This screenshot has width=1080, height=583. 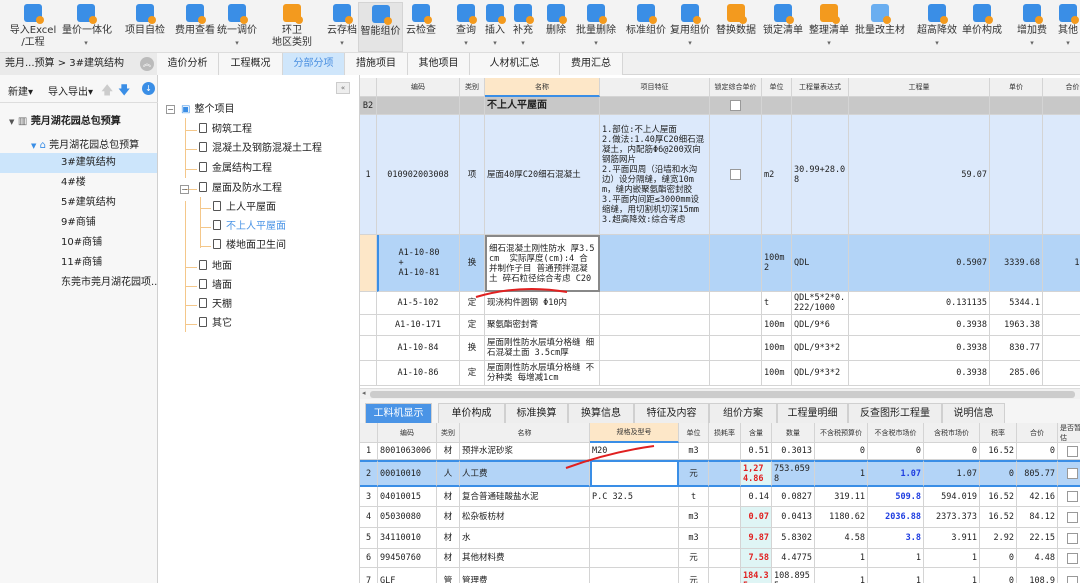 I want to click on cell-content: 0.51, so click(x=756, y=451).